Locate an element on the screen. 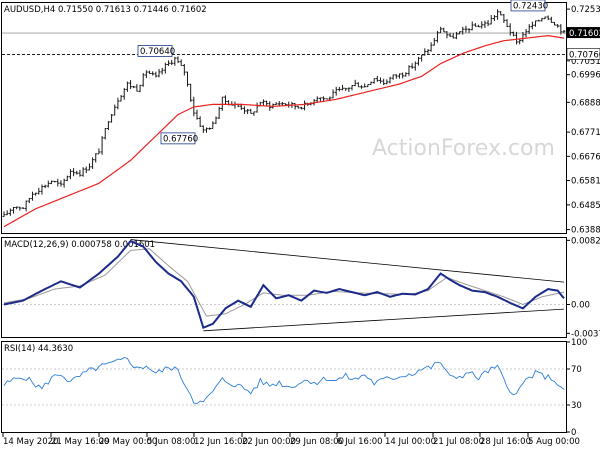  price-y-tick-label: 0.69965 is located at coordinates (585, 76).